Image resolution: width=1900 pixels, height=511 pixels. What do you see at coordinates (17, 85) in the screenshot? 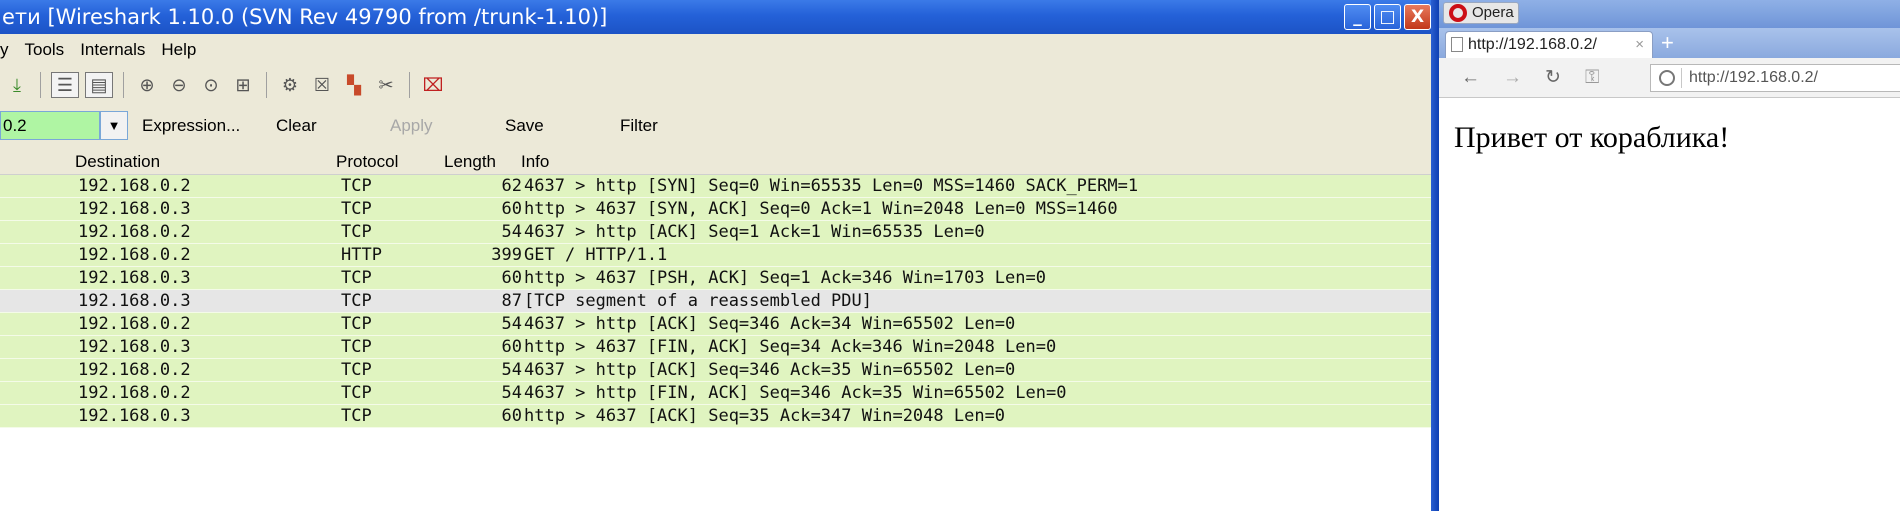
I see `go-last-icon: ⤓` at bounding box center [17, 85].